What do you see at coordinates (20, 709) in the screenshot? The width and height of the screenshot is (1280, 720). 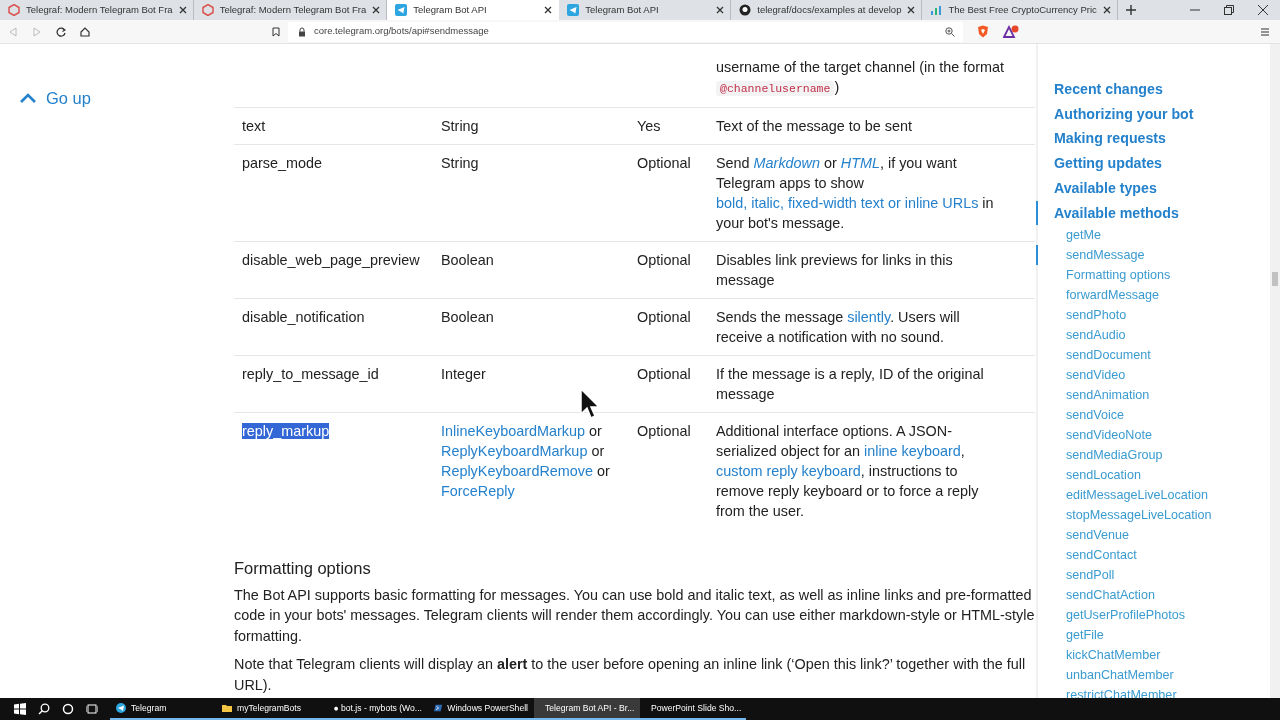 I see `windows-logo-icon` at bounding box center [20, 709].